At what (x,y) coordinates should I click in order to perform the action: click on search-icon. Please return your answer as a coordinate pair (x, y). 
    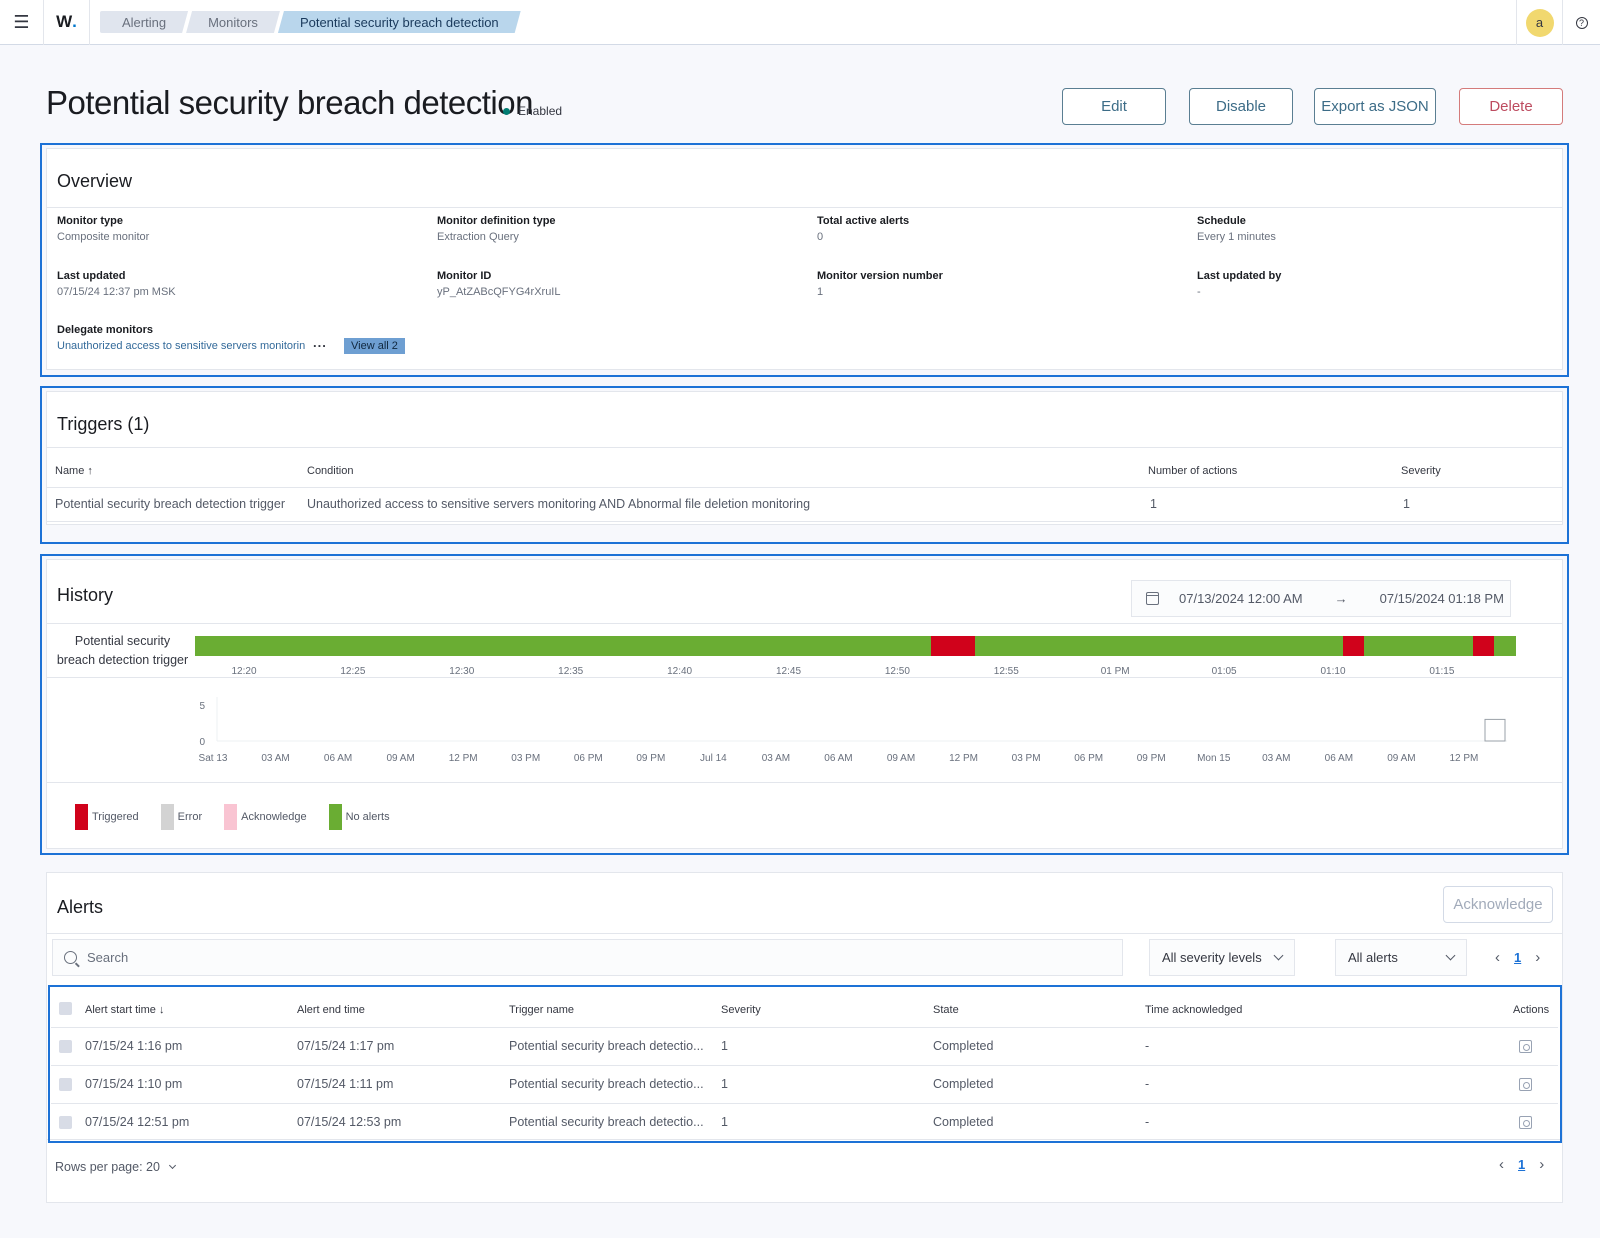
    Looking at the image, I should click on (70, 957).